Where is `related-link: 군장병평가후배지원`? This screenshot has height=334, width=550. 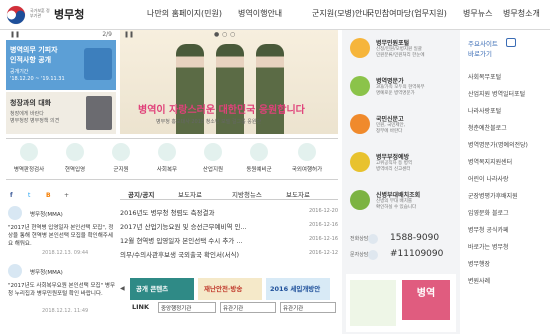
related-link: 군장병평가후배지원 is located at coordinates (508, 195).